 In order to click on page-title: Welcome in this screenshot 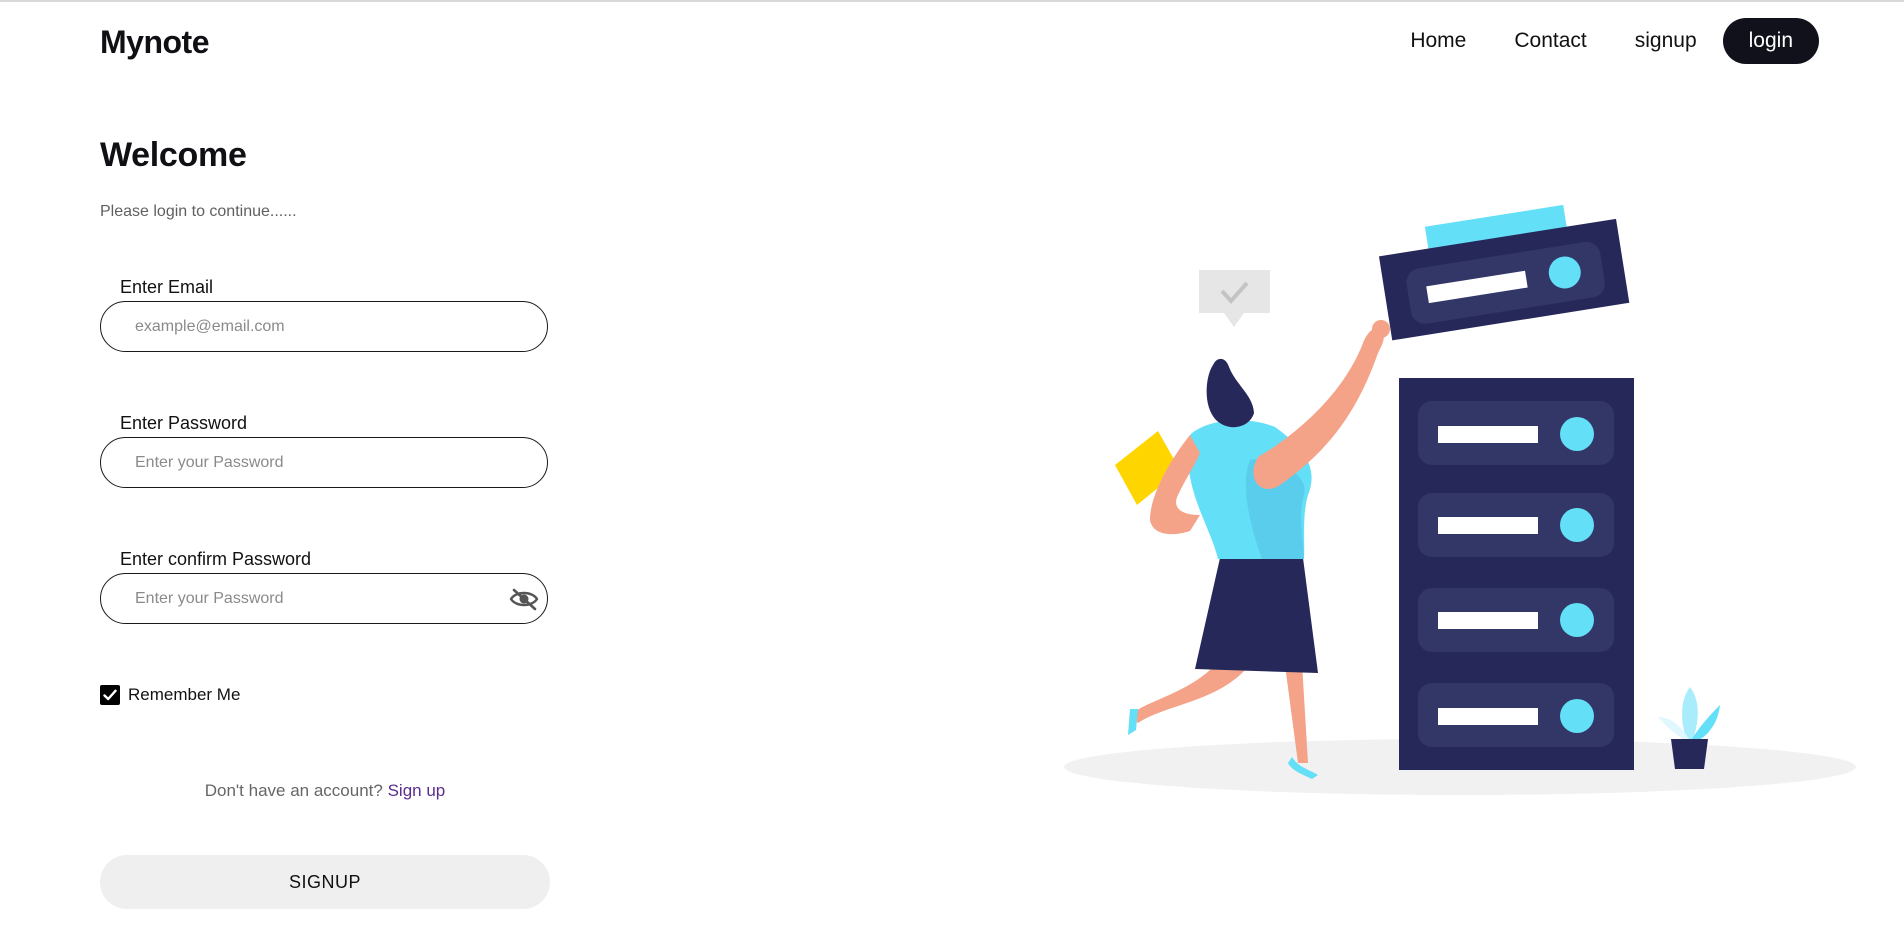, I will do `click(173, 155)`.